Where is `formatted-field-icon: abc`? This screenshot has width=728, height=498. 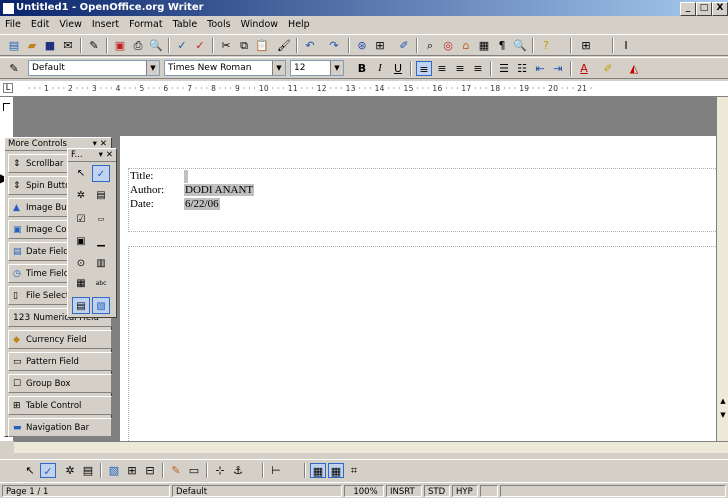 formatted-field-icon: abc is located at coordinates (101, 283).